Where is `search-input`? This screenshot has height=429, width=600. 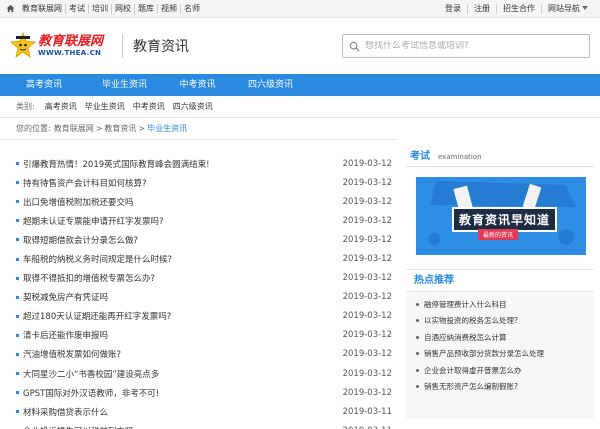
search-input is located at coordinates (470, 46).